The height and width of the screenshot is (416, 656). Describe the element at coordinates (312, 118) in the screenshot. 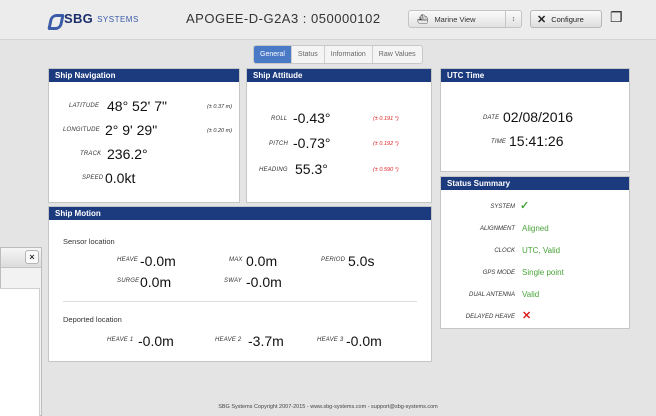

I see `roll-value: -0.43°` at that location.